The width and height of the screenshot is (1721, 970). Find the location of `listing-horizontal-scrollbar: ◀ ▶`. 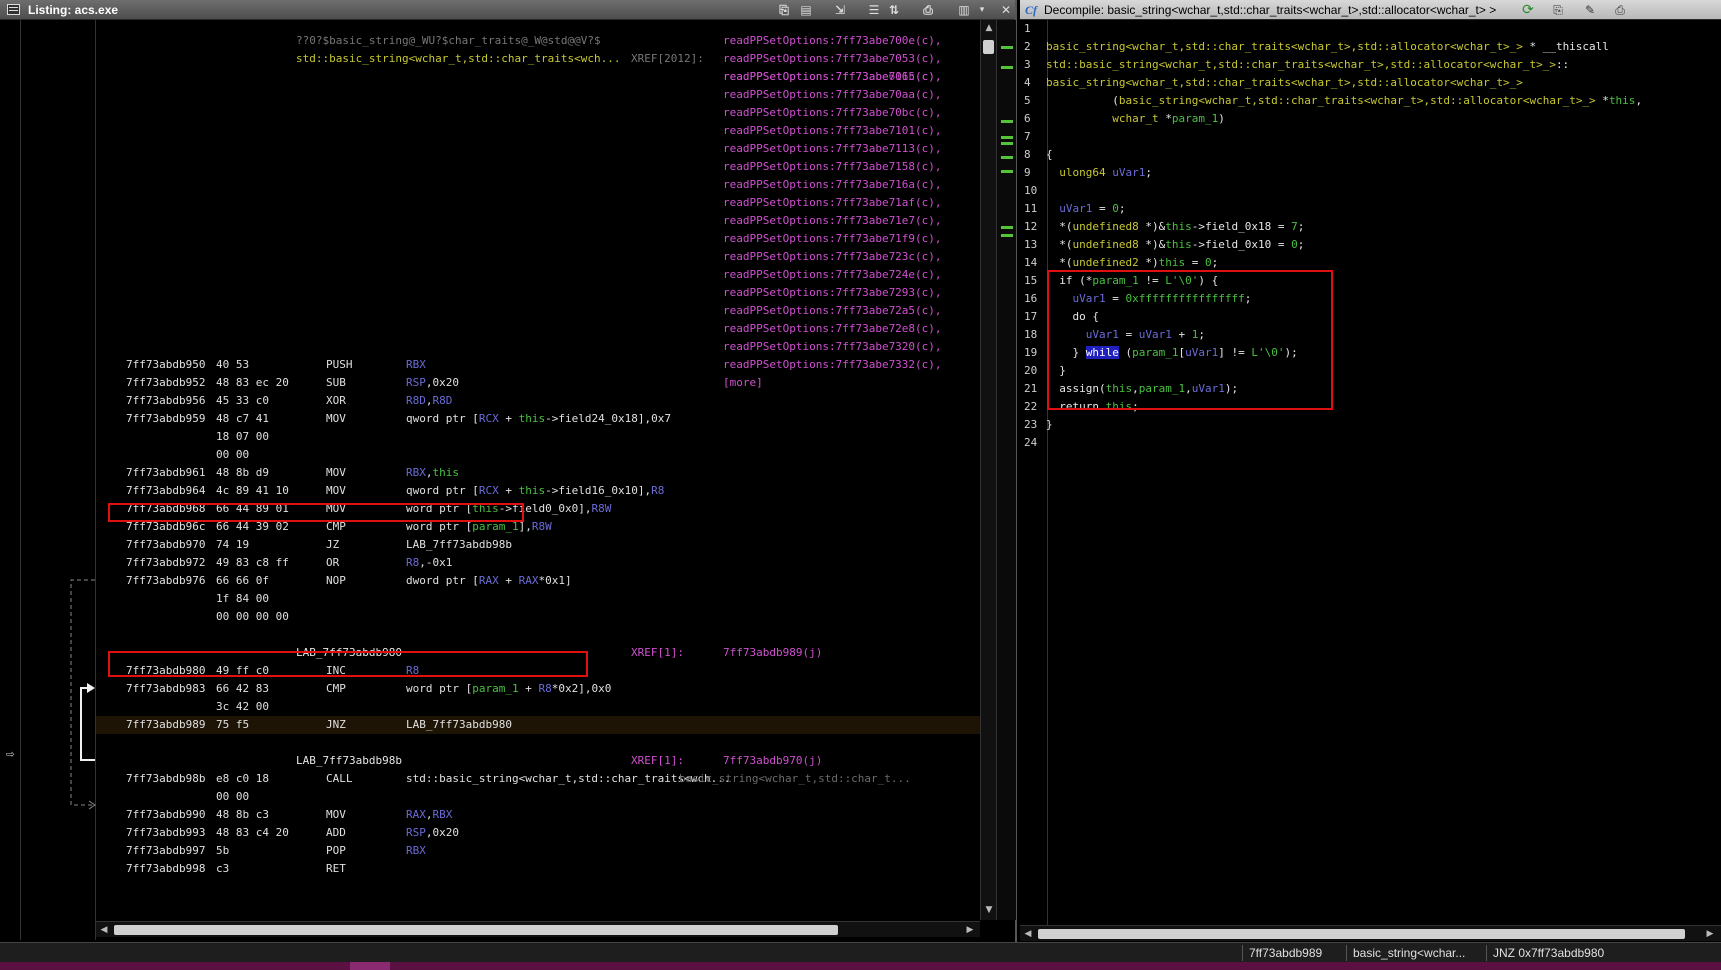

listing-horizontal-scrollbar: ◀ ▶ is located at coordinates (538, 929).